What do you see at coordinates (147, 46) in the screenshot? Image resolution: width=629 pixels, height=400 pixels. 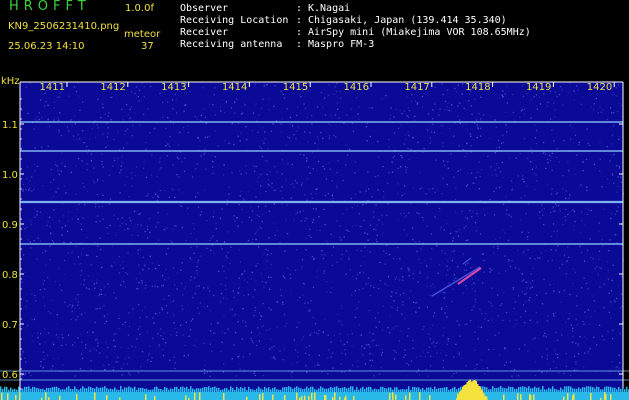 I see `meteor-count: 37` at bounding box center [147, 46].